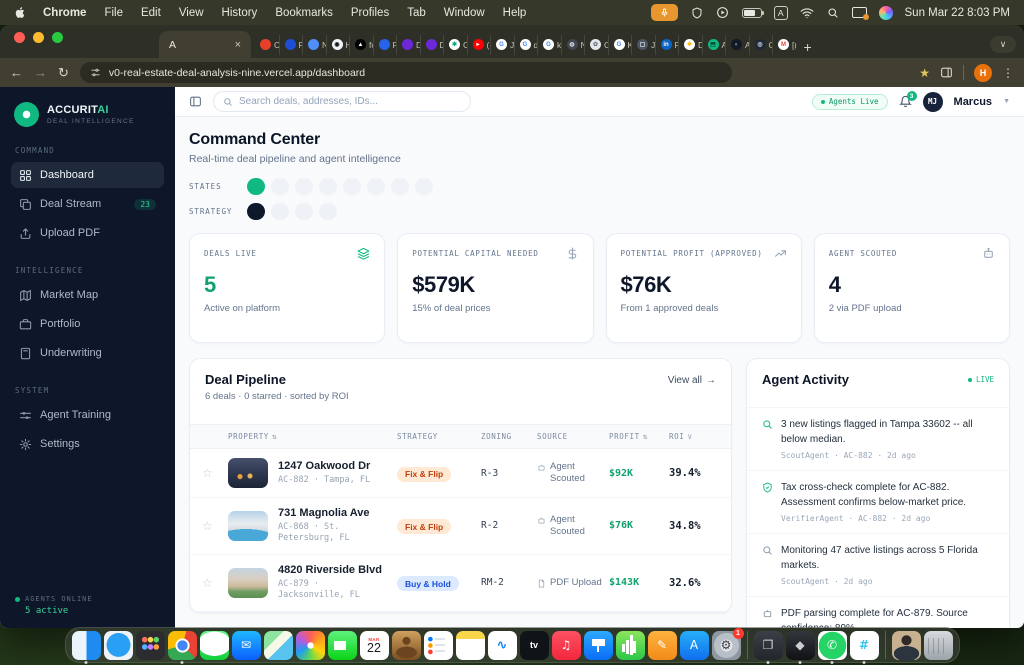 The image size is (1024, 665). What do you see at coordinates (832, 645) in the screenshot?
I see `dock-whatsapp: ✆` at bounding box center [832, 645].